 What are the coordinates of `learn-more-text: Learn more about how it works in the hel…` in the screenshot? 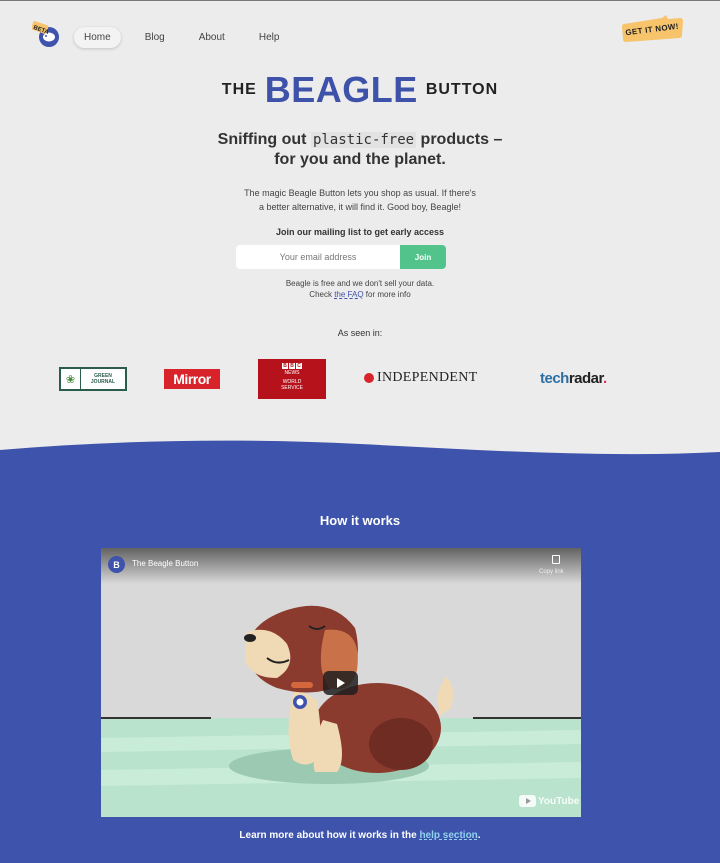 It's located at (360, 835).